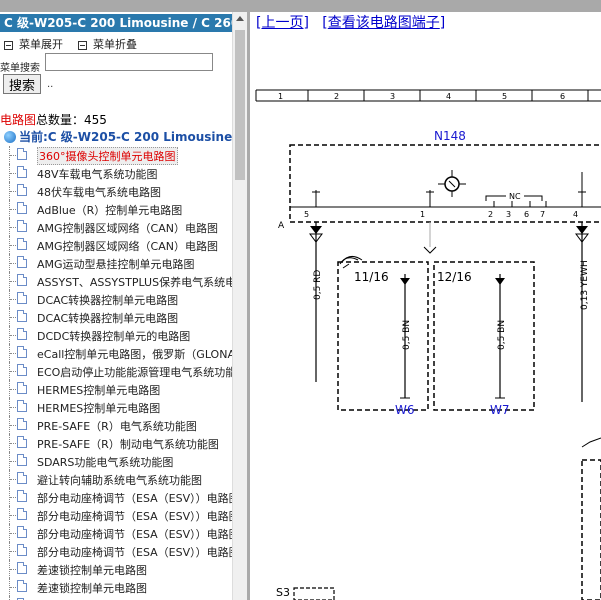 This screenshot has width=601, height=600. I want to click on menu-collapse-link: 菜单折叠, so click(107, 44).